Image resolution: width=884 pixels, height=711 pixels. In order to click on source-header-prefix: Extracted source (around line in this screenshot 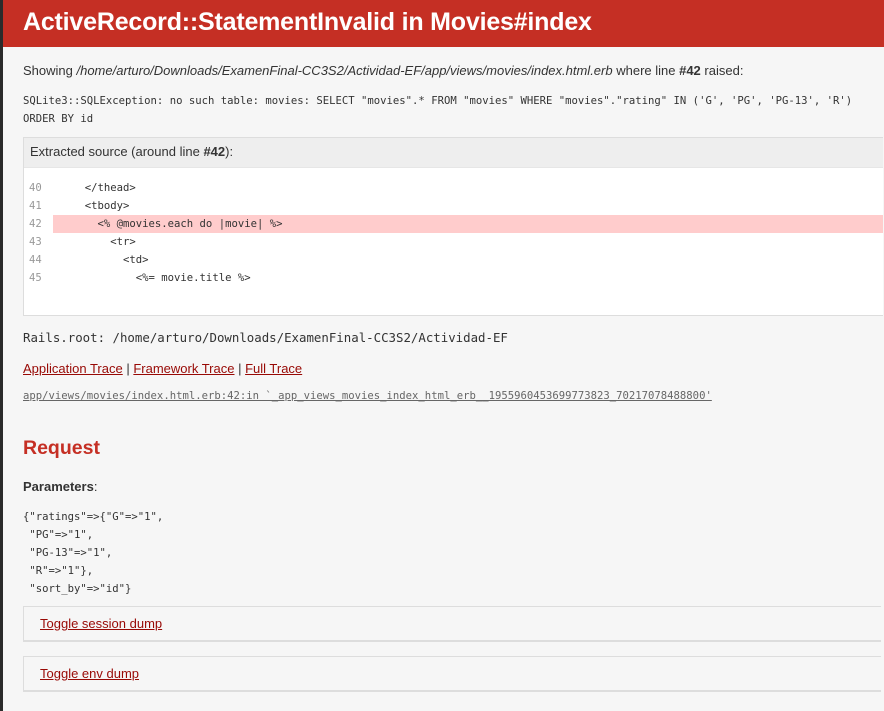, I will do `click(117, 151)`.